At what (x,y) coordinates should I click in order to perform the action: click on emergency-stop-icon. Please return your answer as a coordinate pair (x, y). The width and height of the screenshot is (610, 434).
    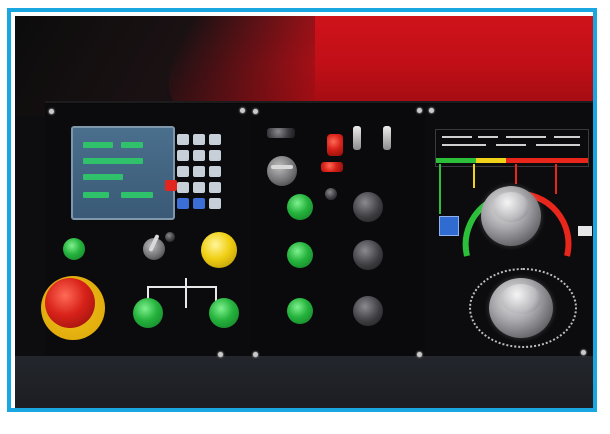
    Looking at the image, I should click on (70, 303).